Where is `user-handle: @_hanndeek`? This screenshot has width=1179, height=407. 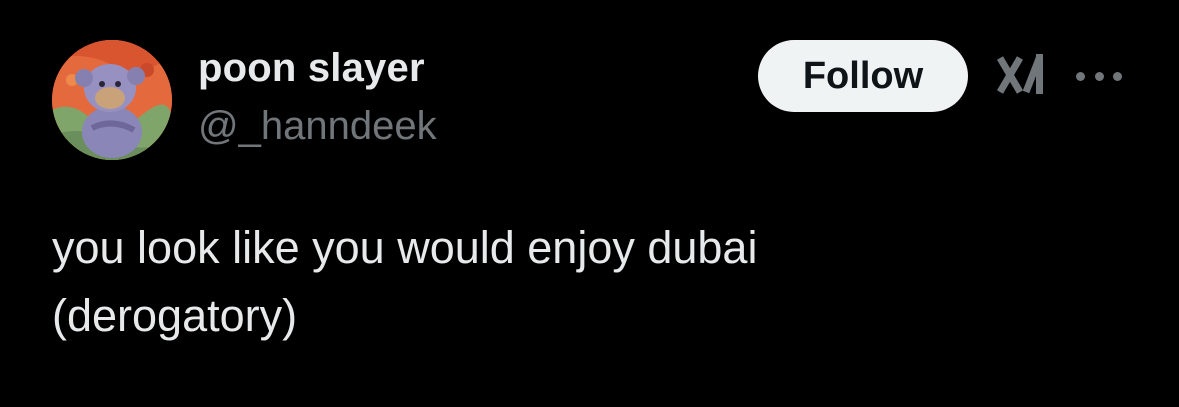
user-handle: @_hanndeek is located at coordinates (317, 126).